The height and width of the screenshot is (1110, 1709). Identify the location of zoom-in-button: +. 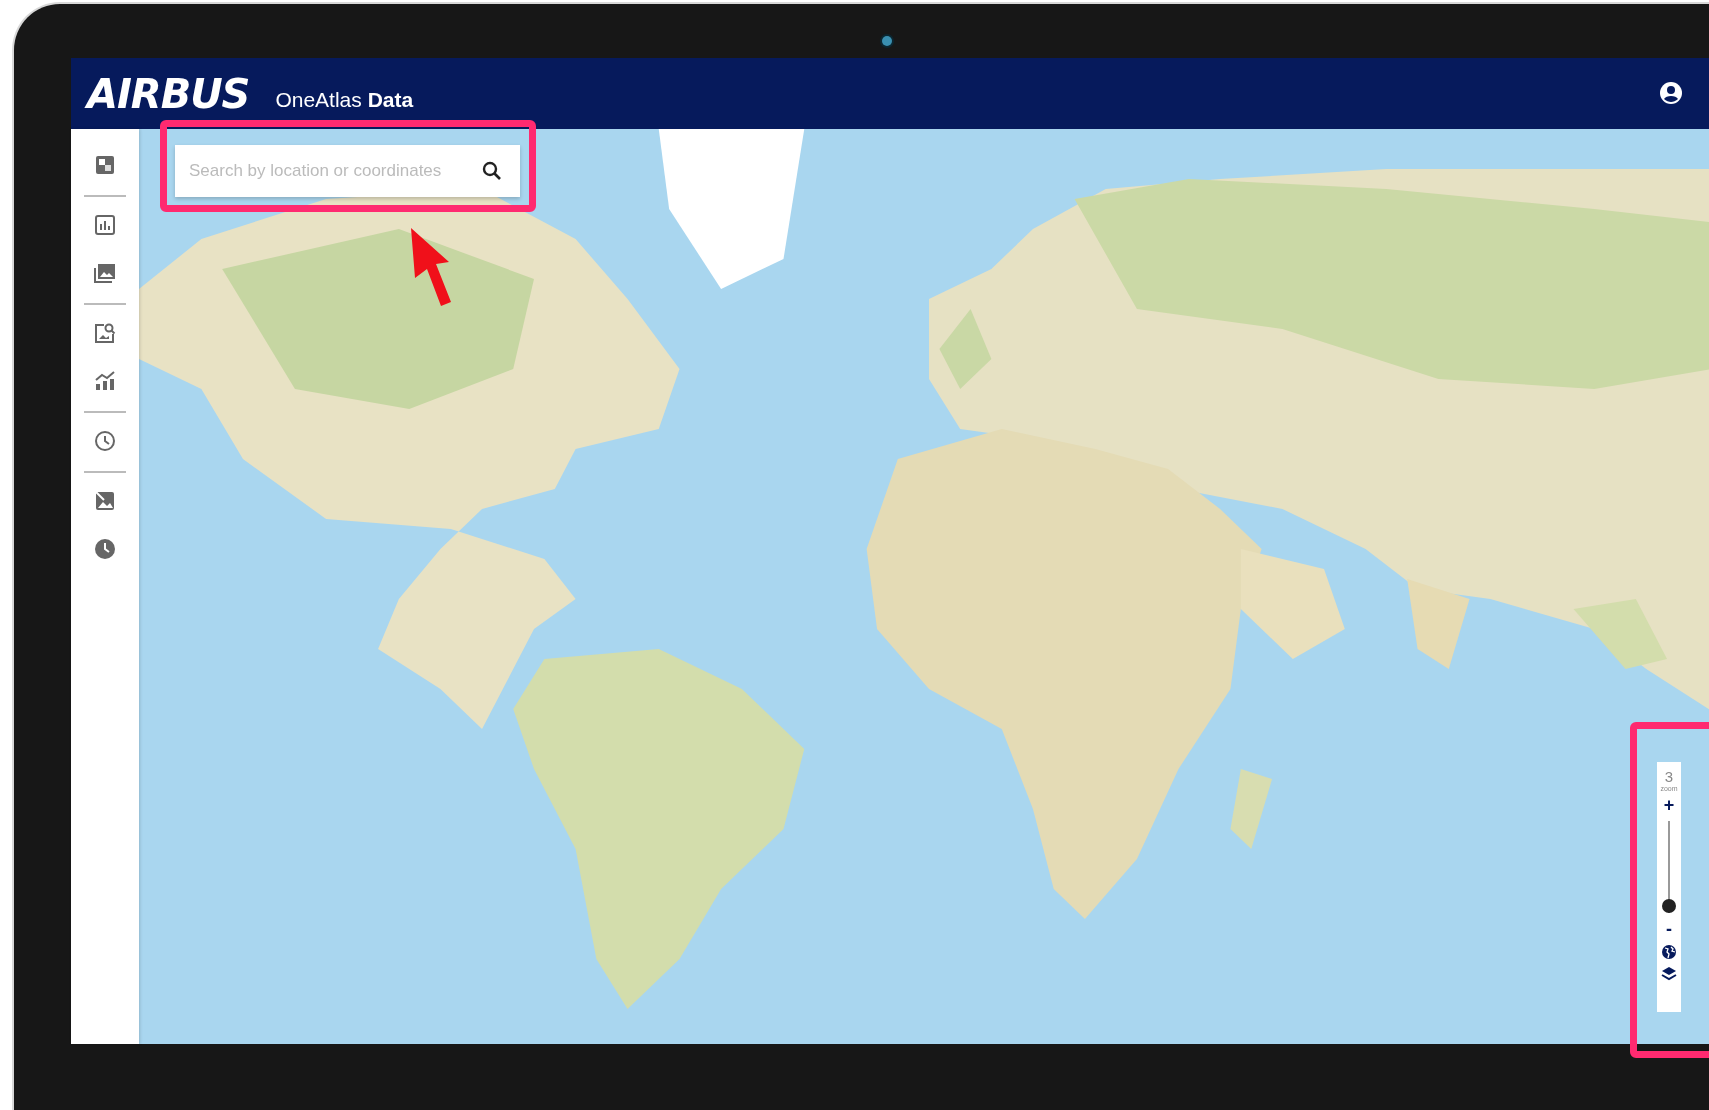
(1669, 805).